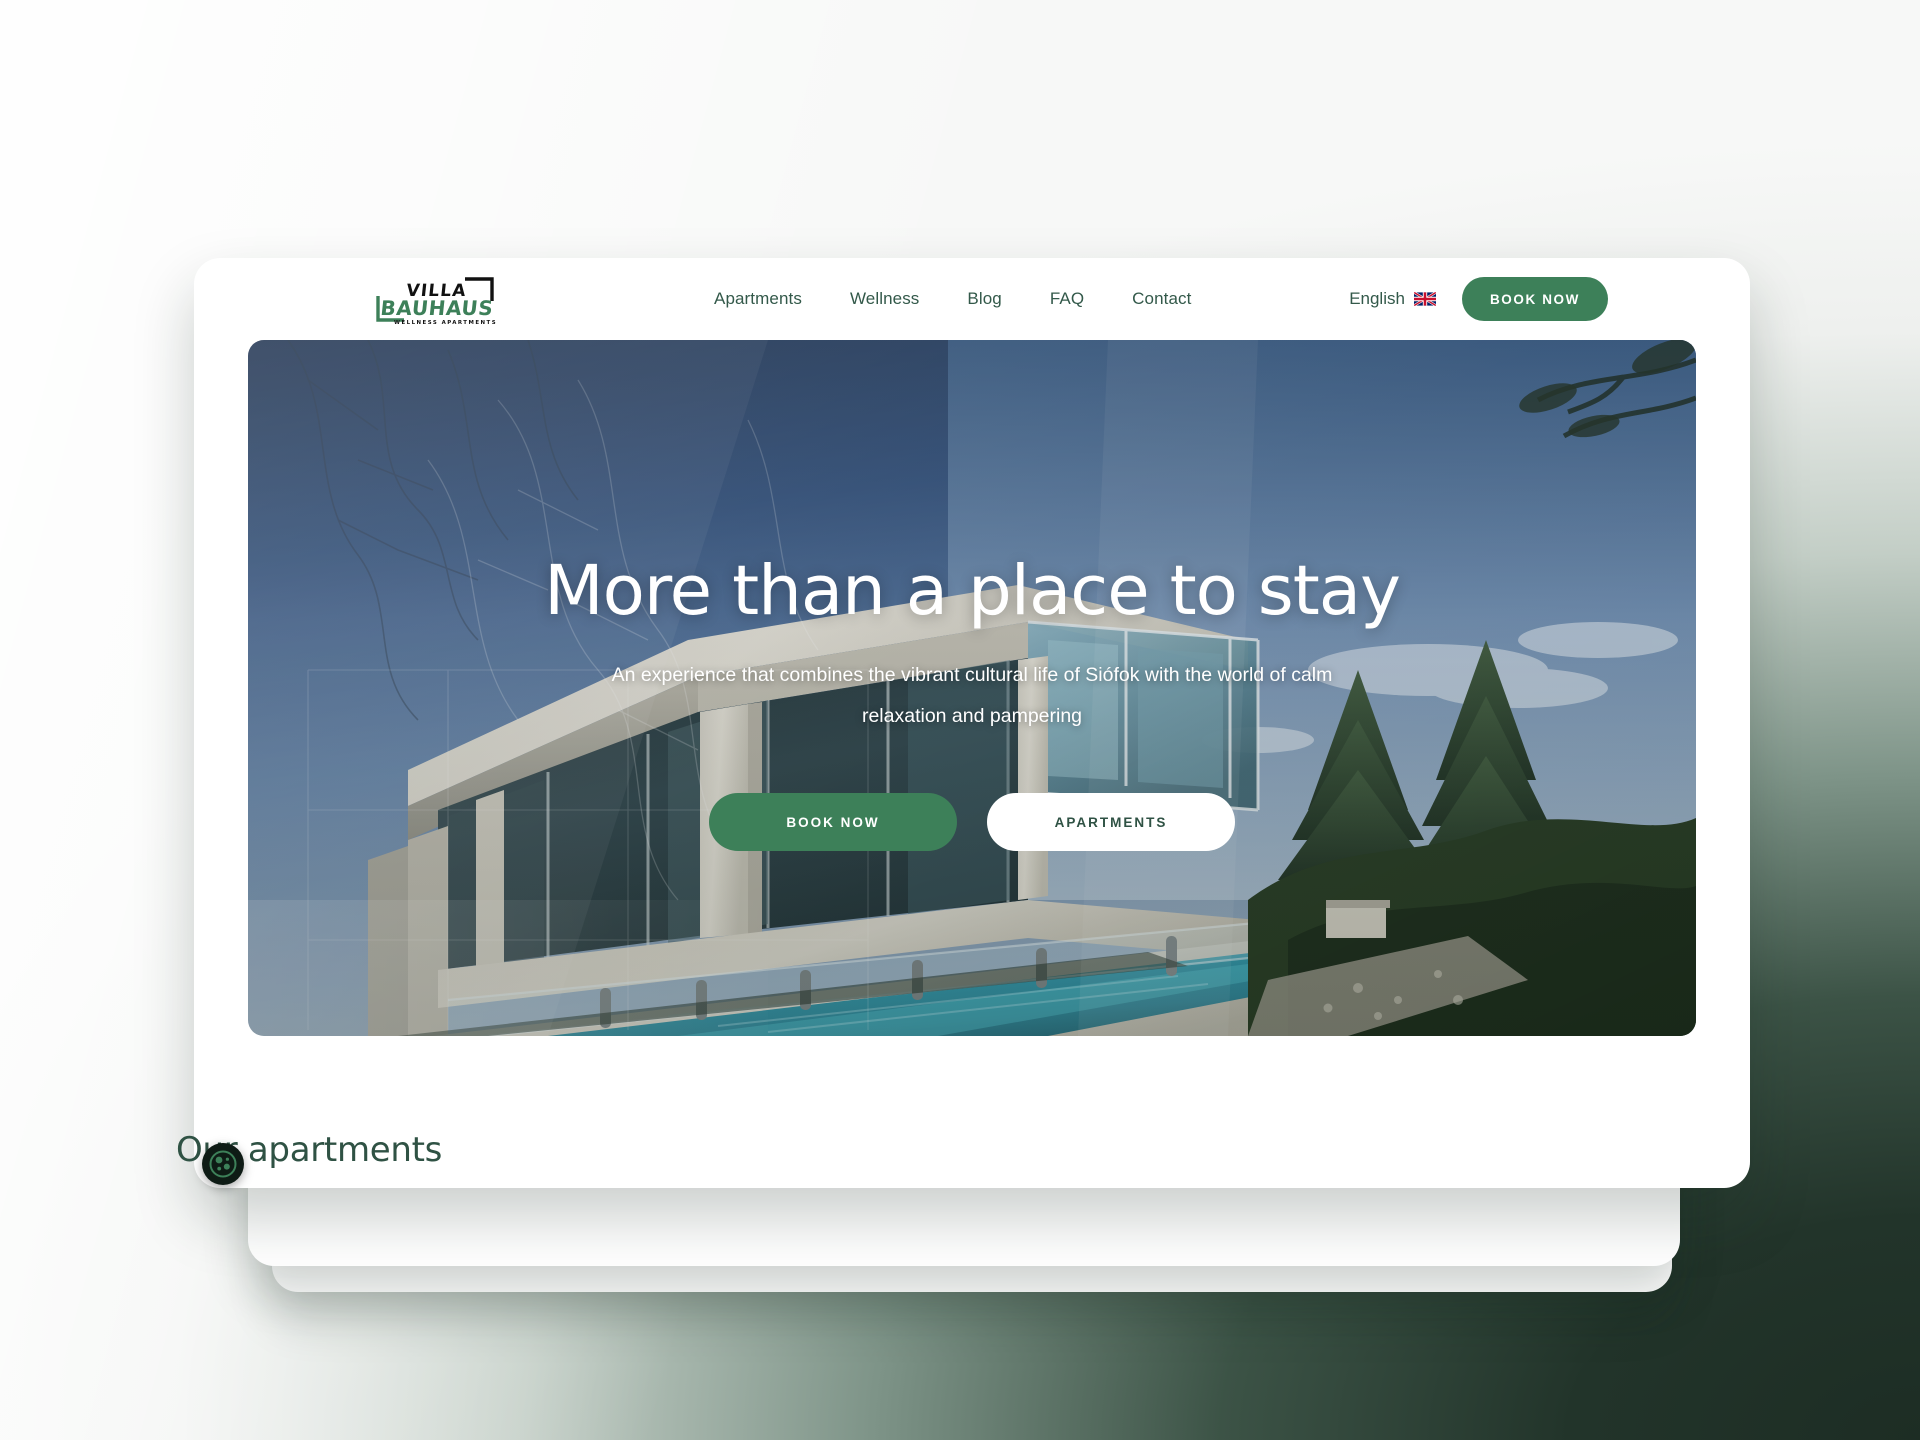 This screenshot has height=1440, width=1920. I want to click on language-label: English, so click(1377, 298).